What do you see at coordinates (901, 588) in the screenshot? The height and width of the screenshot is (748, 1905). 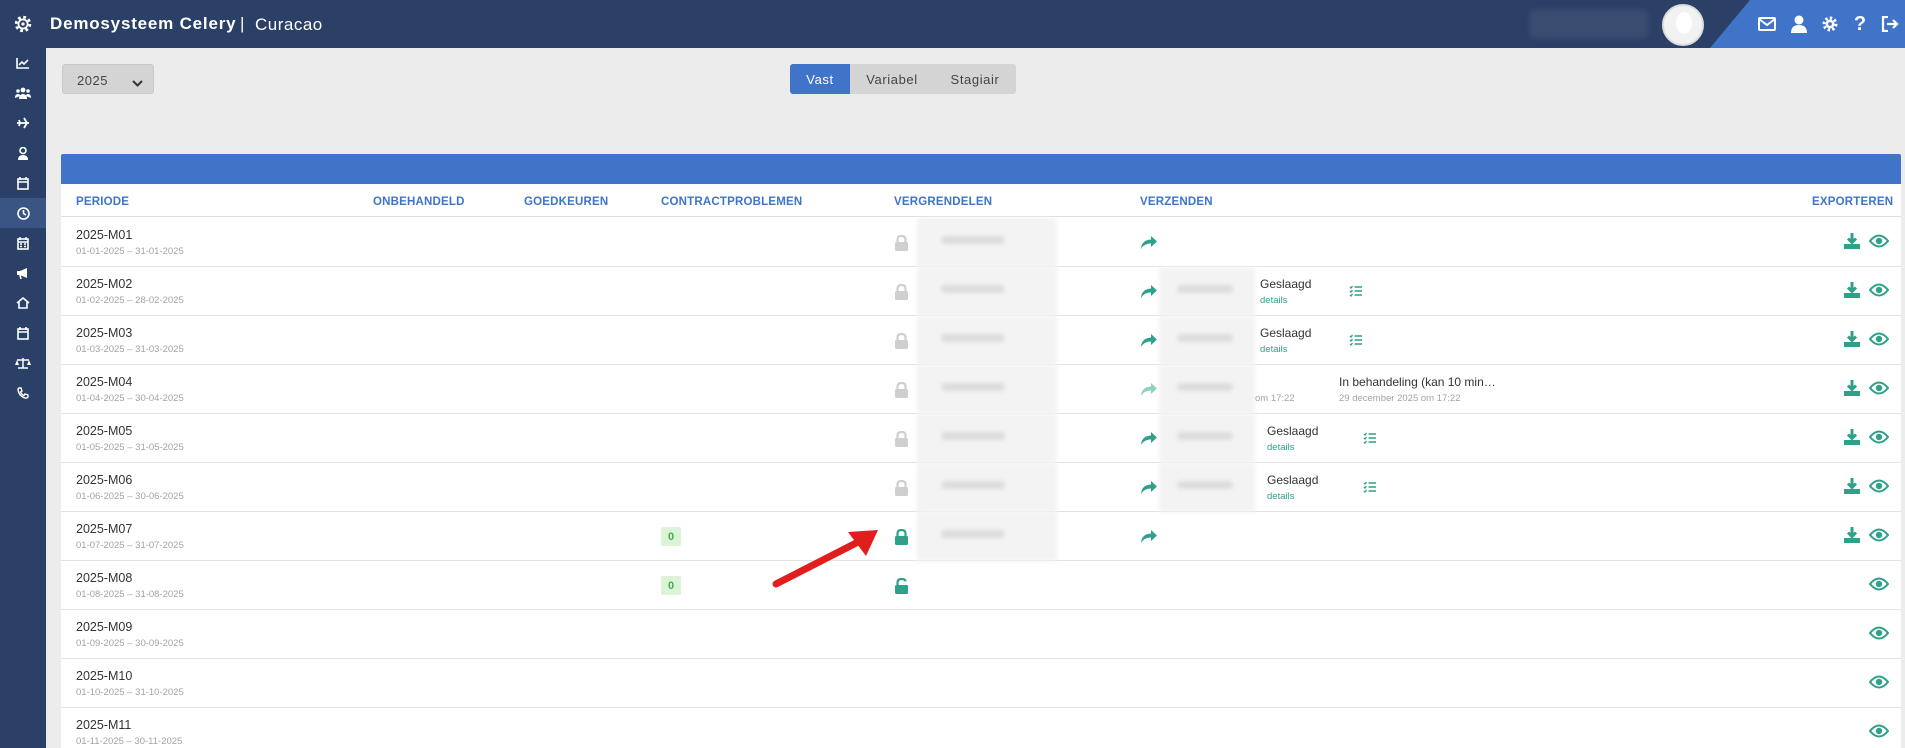 I see `lock-open-green-icon` at bounding box center [901, 588].